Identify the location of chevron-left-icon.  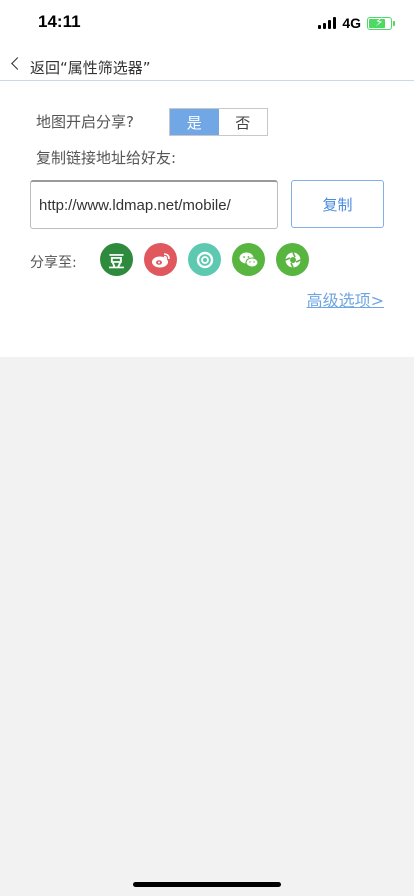
(17, 63).